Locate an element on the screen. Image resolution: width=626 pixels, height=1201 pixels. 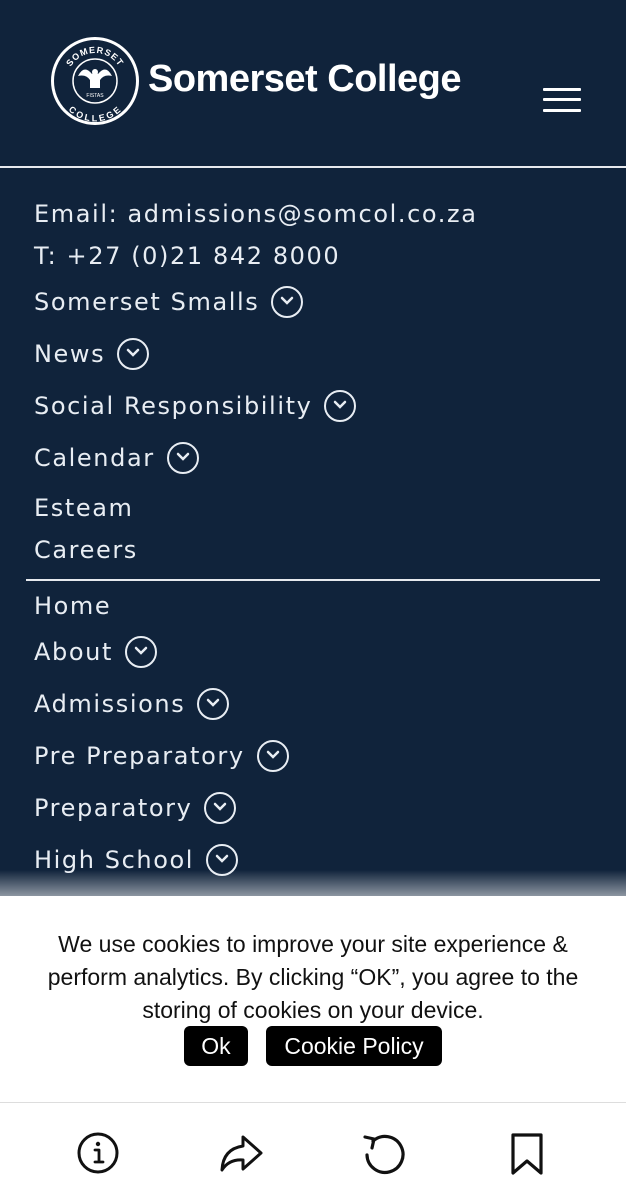
cookie-policy-button: Cookie Policy is located at coordinates (354, 1046).